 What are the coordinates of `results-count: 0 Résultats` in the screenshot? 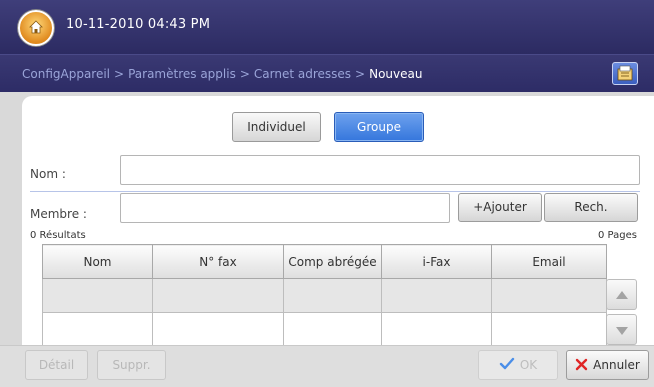 It's located at (58, 235).